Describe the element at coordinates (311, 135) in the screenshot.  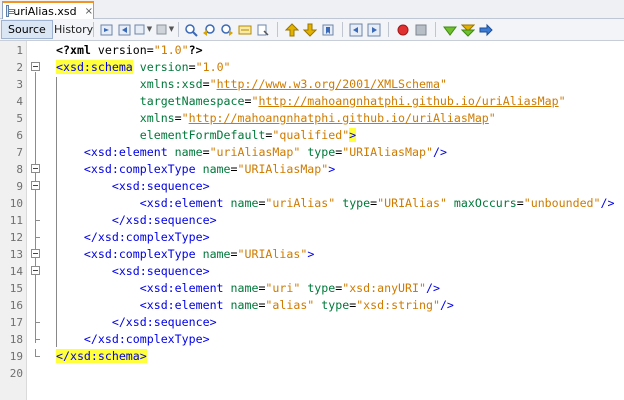
I see `code-token: "qualified"` at that location.